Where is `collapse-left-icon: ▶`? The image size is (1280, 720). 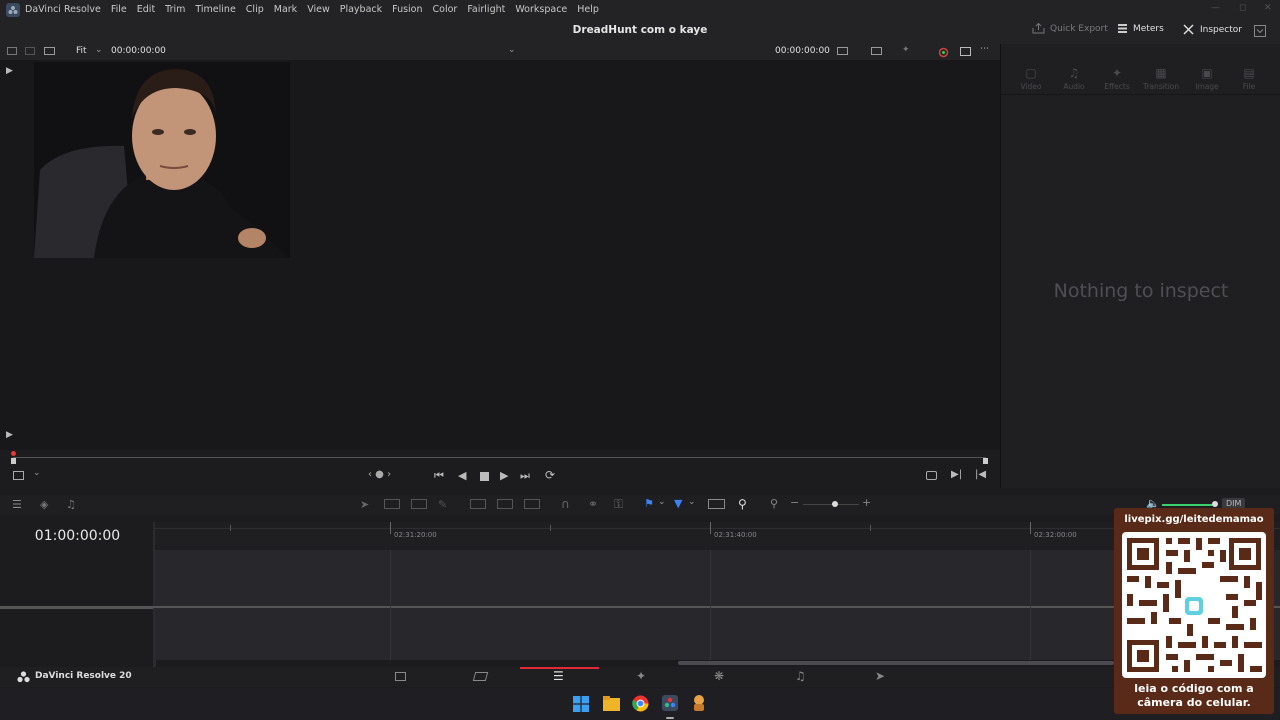 collapse-left-icon: ▶ is located at coordinates (9, 435).